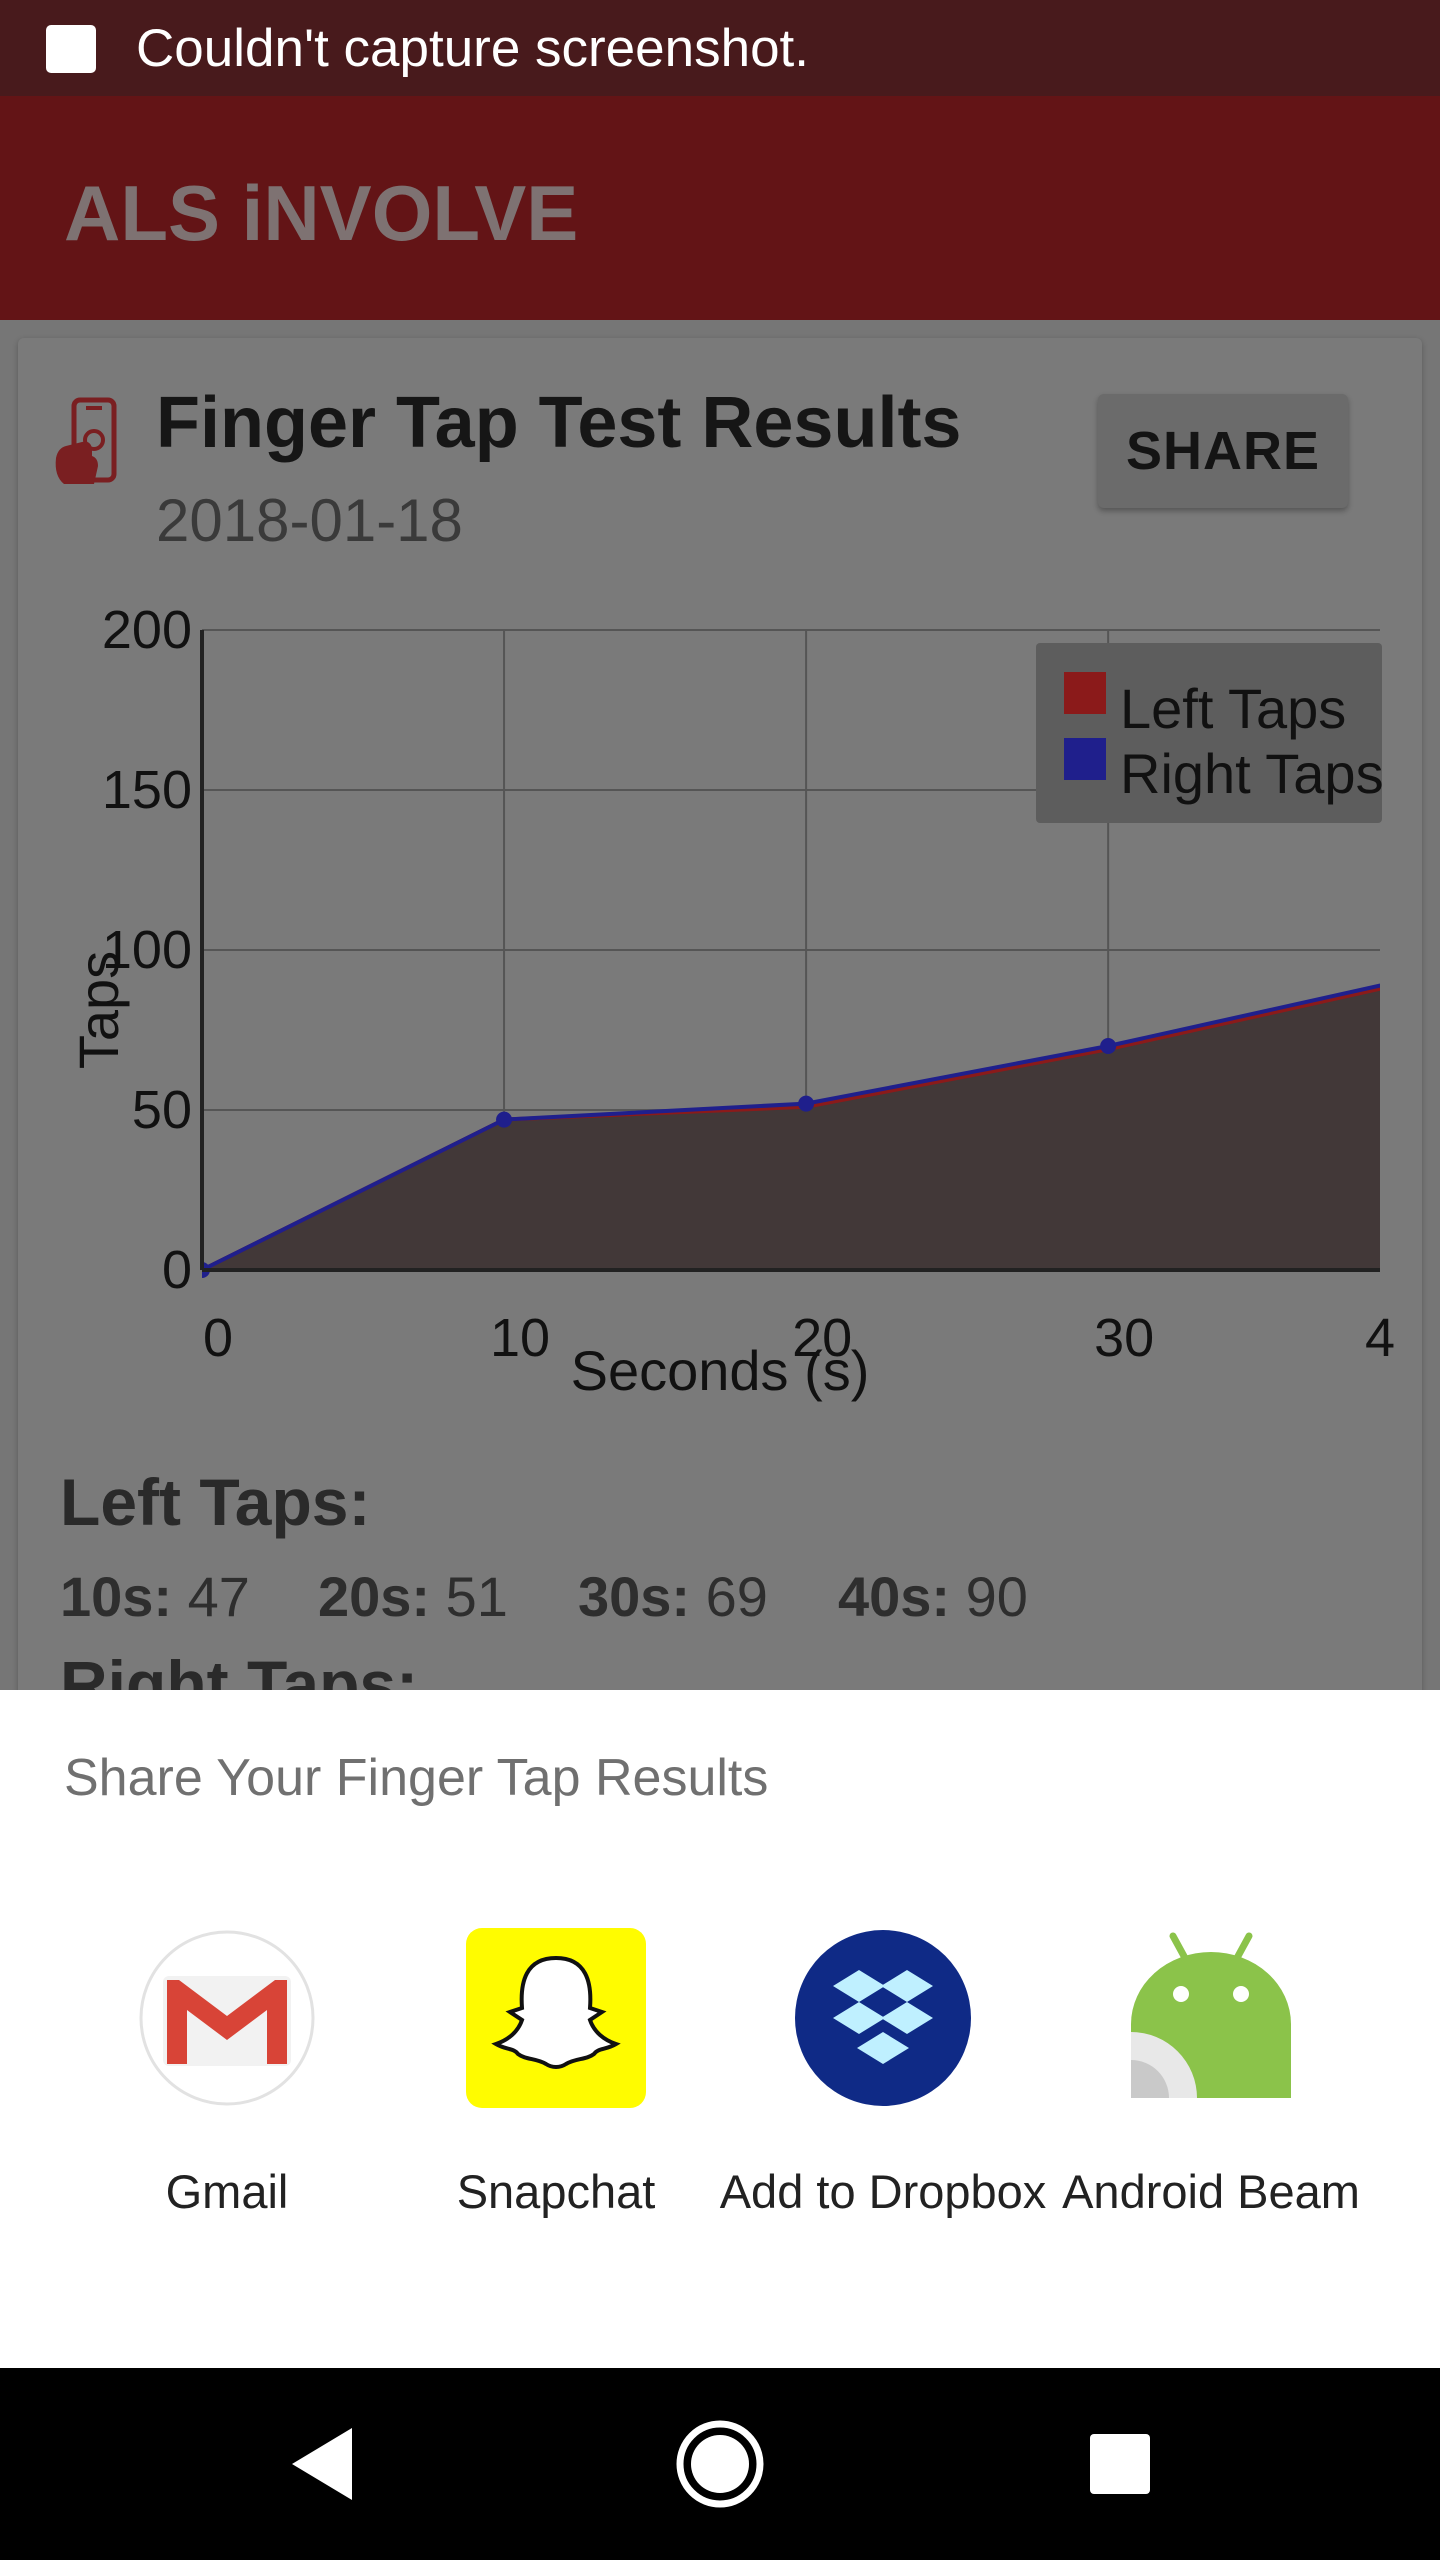 Image resolution: width=1440 pixels, height=2560 pixels. What do you see at coordinates (215, 1502) in the screenshot?
I see `left-taps-title: Left Taps:` at bounding box center [215, 1502].